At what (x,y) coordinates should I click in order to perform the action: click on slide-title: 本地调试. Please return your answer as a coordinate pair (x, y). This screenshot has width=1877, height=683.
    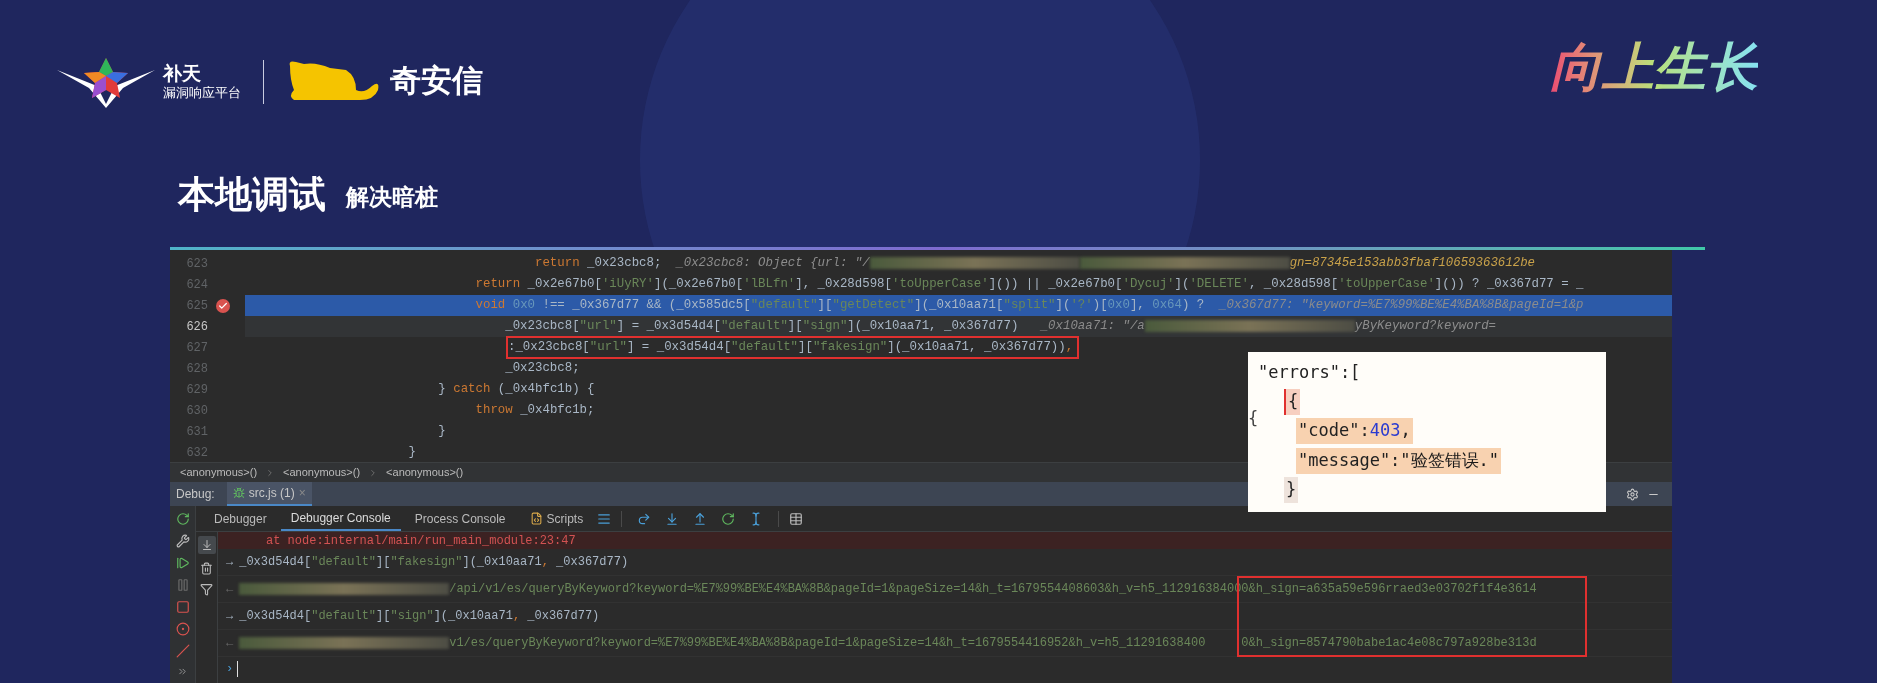
    Looking at the image, I should click on (252, 194).